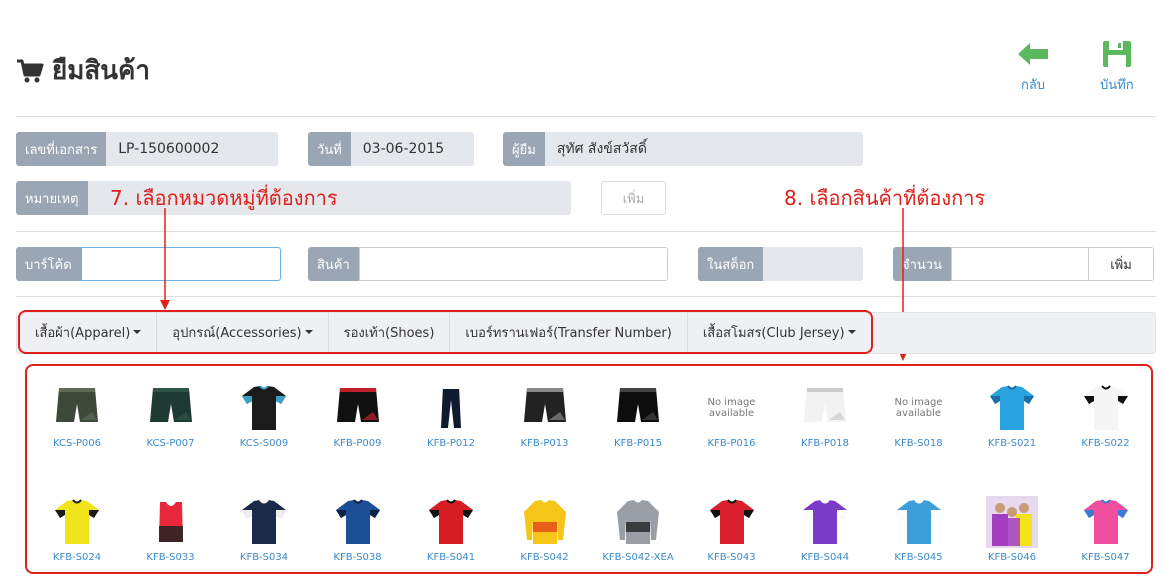 The width and height of the screenshot is (1166, 581). What do you see at coordinates (391, 149) in the screenshot?
I see `date-field: วันที่ 03-06-2015` at bounding box center [391, 149].